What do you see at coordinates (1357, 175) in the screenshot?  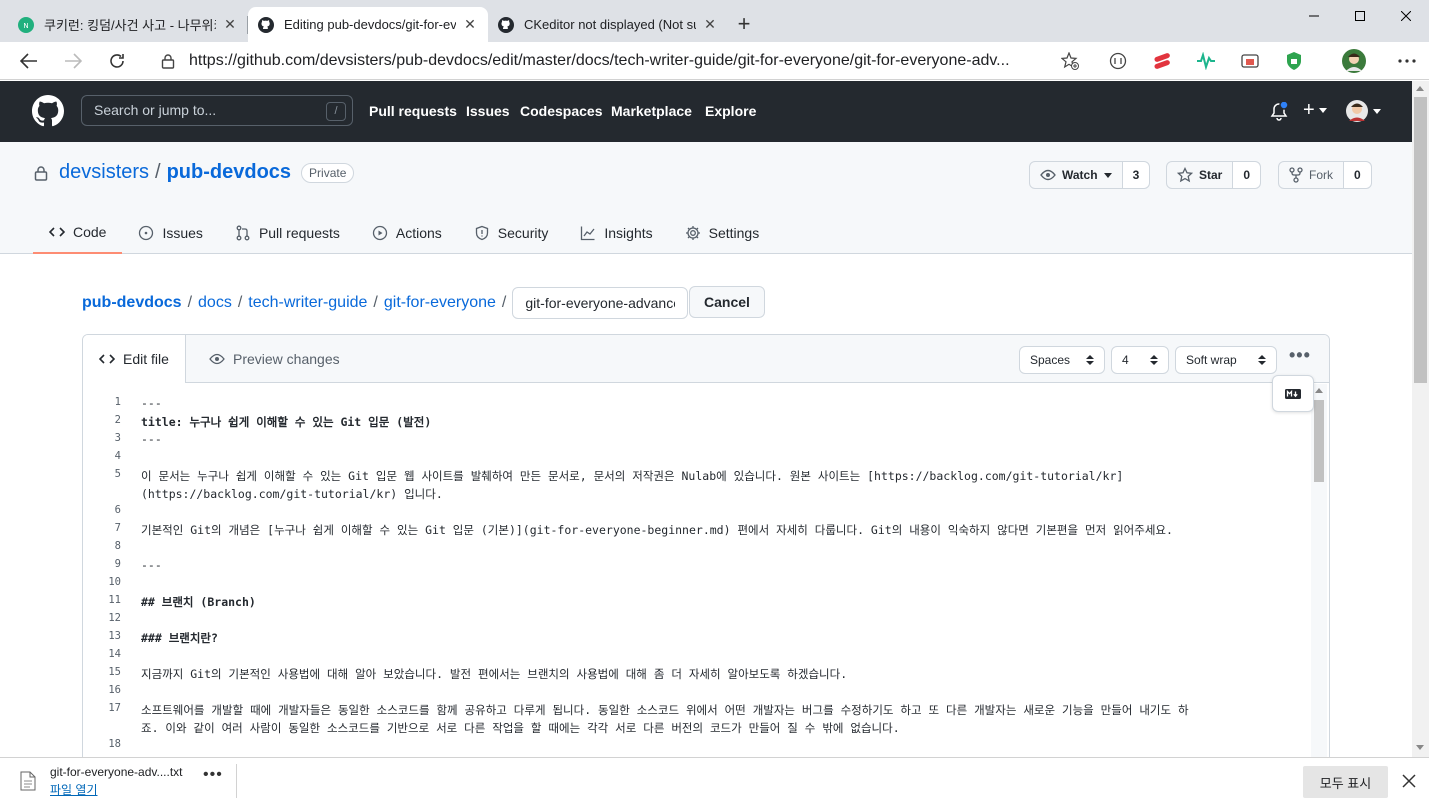 I see `fork-count: 0` at bounding box center [1357, 175].